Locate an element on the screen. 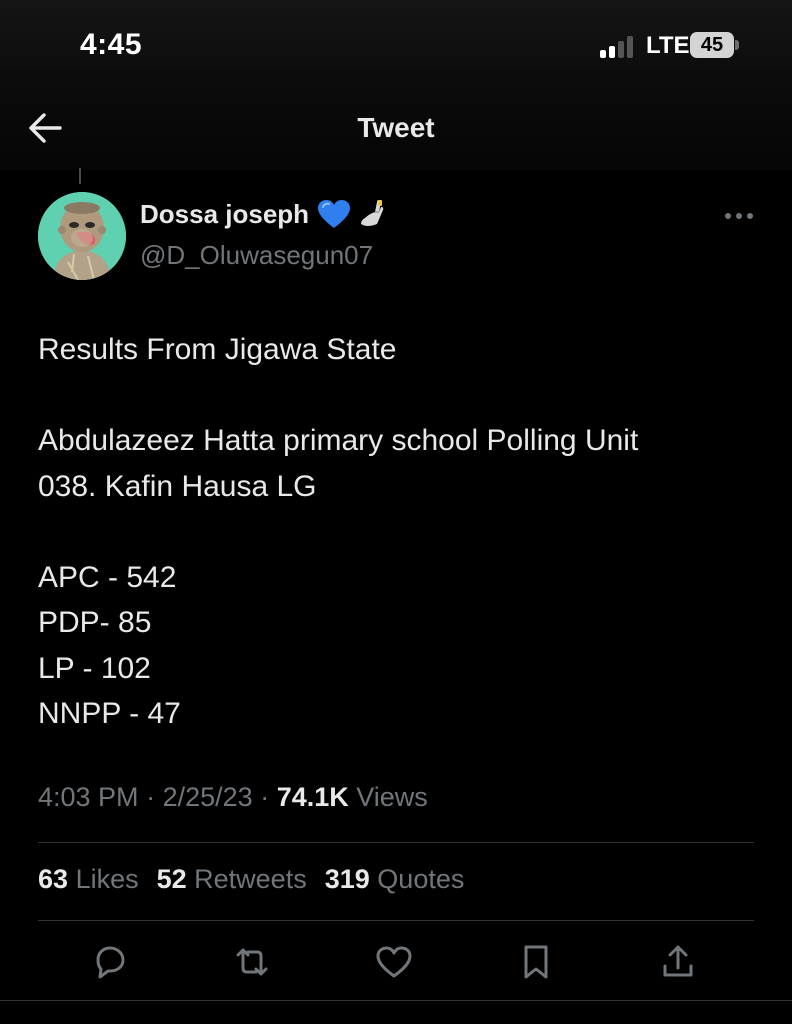 The width and height of the screenshot is (792, 1024). avatar is located at coordinates (82, 236).